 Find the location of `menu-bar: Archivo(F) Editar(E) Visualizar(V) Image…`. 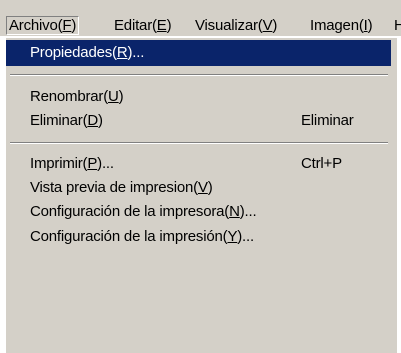

menu-bar: Archivo(F) Editar(E) Visualizar(V) Image… is located at coordinates (200, 18).